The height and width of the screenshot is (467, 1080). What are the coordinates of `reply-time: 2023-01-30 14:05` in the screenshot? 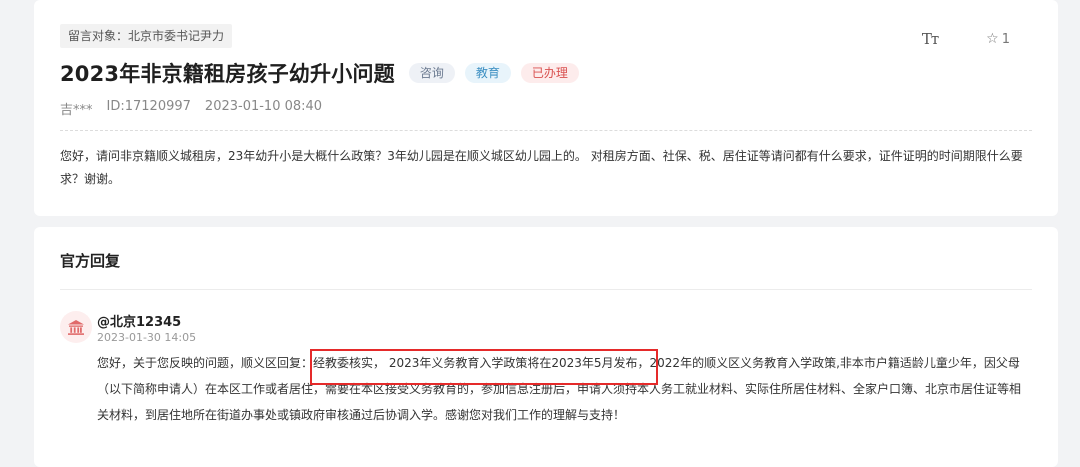 It's located at (147, 337).